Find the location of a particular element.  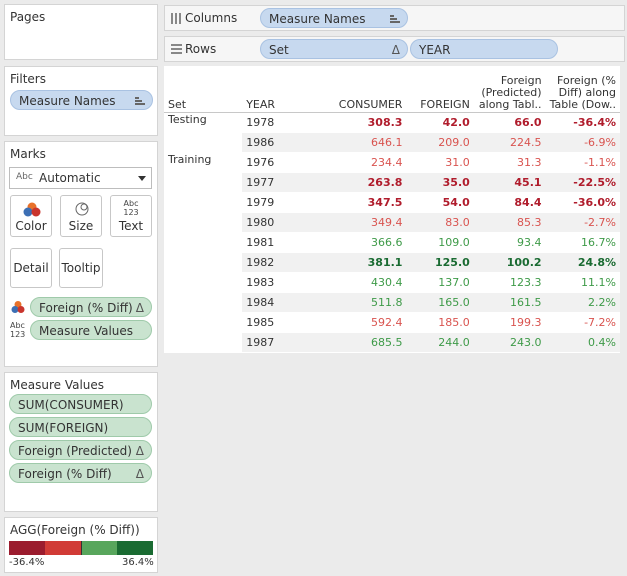

foreign-cell: 244.0 is located at coordinates (440, 342).